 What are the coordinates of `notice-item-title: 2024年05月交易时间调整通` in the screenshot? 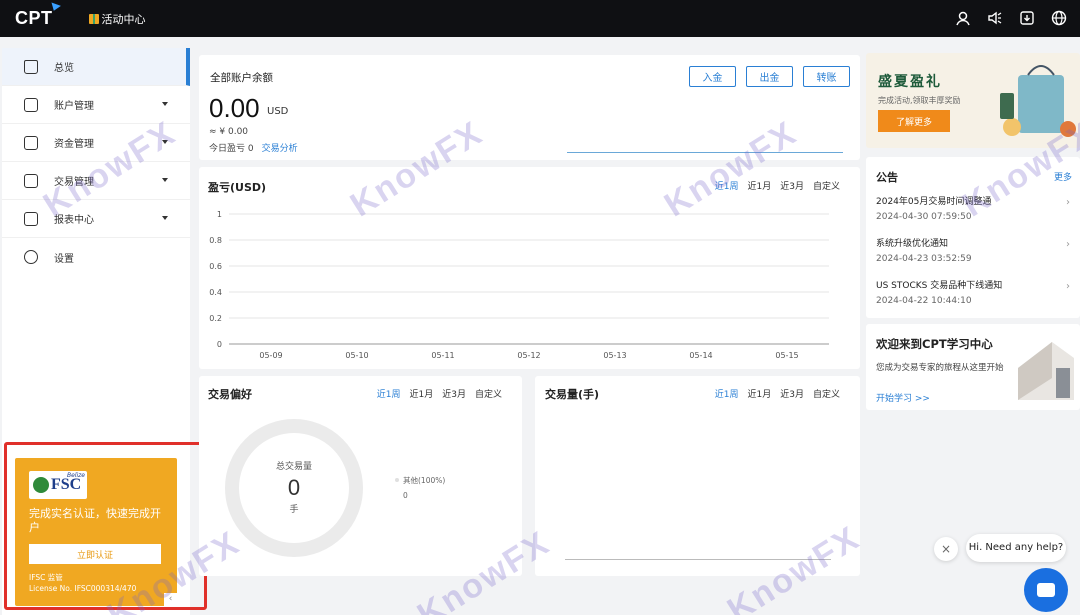 It's located at (934, 202).